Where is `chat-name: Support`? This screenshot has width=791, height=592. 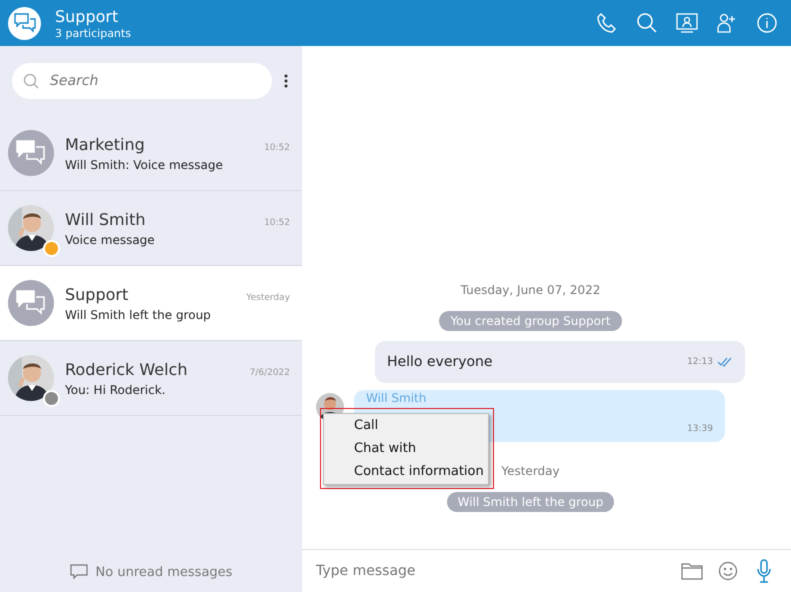
chat-name: Support is located at coordinates (96, 294).